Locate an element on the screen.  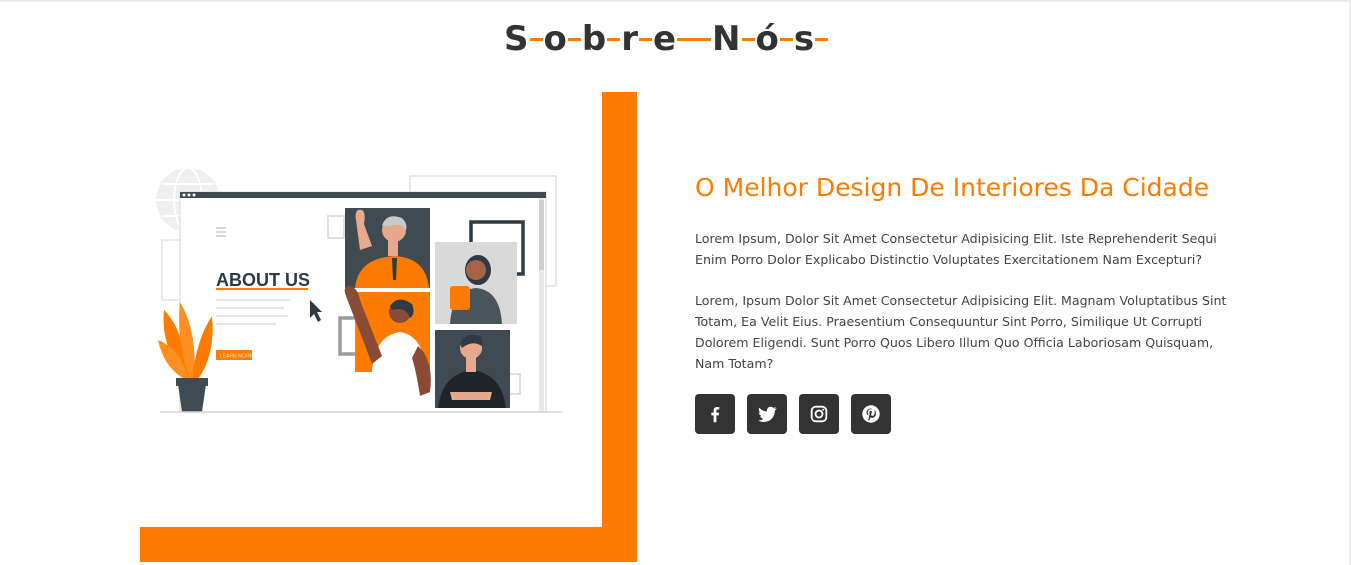
title-letter: o is located at coordinates (555, 38).